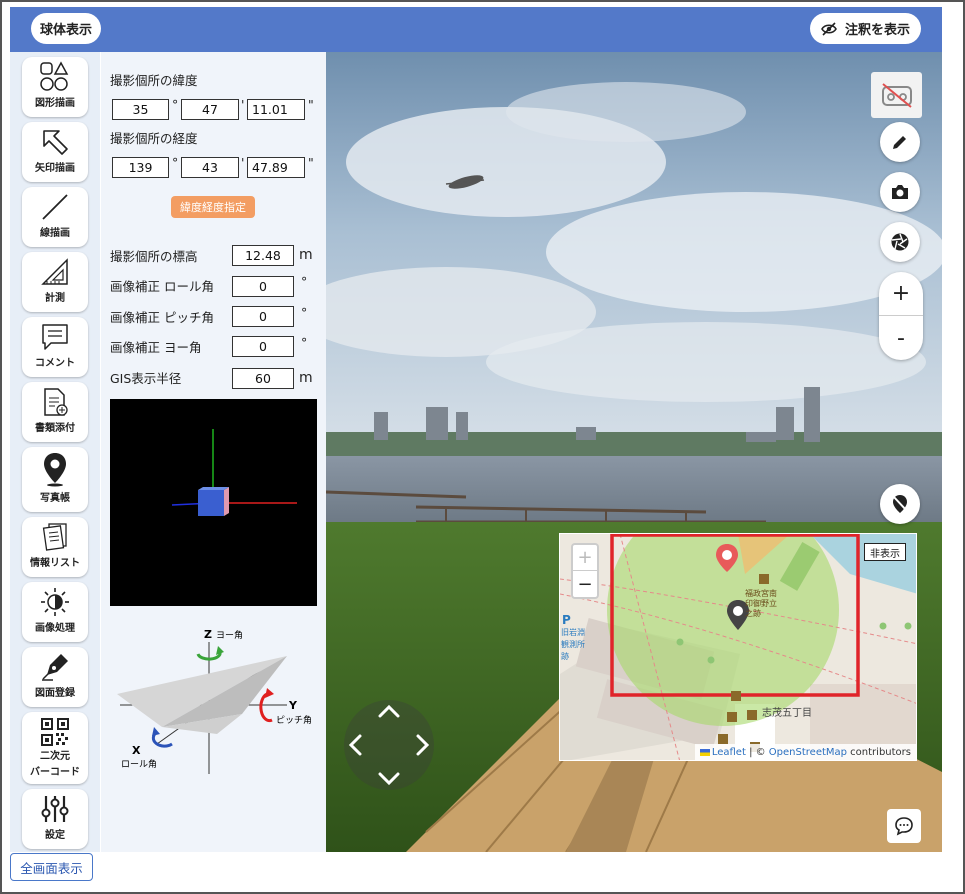 This screenshot has width=965, height=894. I want to click on minimap-zoom-control: + −, so click(585, 571).